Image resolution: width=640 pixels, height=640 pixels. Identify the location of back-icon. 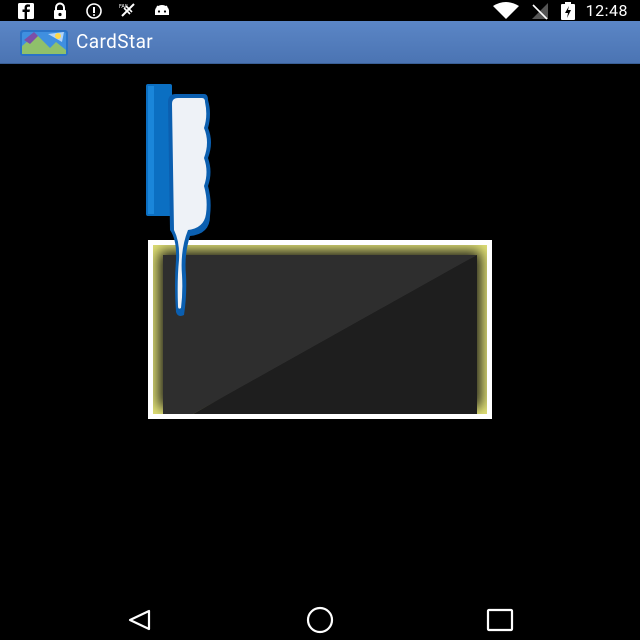
(140, 620).